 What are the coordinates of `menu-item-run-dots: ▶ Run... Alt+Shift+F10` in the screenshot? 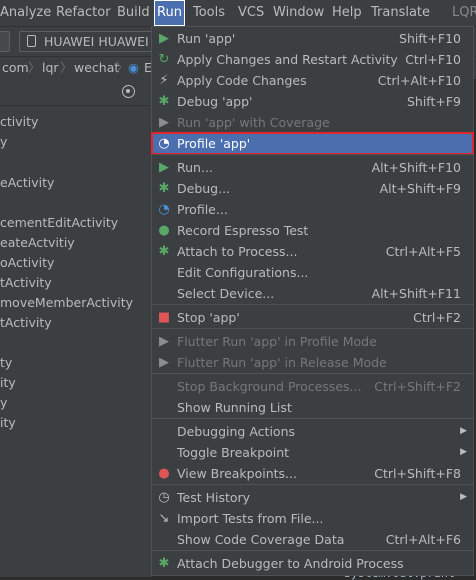 It's located at (312, 167).